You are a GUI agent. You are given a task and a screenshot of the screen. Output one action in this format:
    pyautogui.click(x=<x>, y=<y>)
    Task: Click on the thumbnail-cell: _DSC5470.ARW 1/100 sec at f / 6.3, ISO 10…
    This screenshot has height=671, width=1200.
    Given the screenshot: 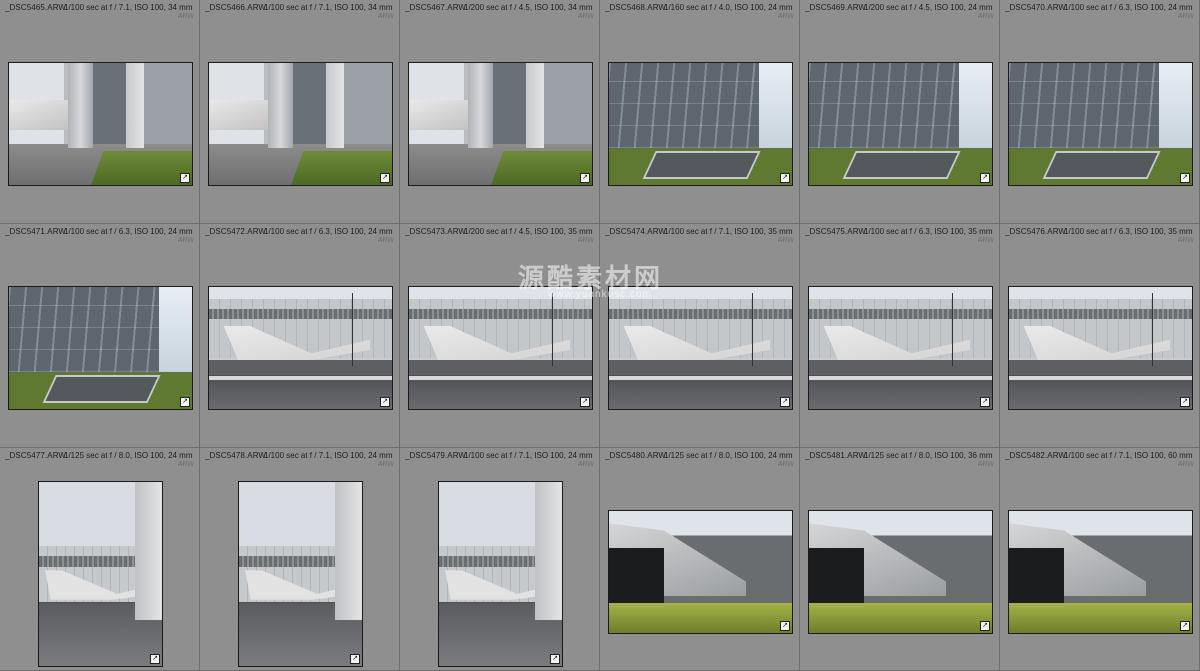 What is the action you would take?
    pyautogui.click(x=1100, y=112)
    